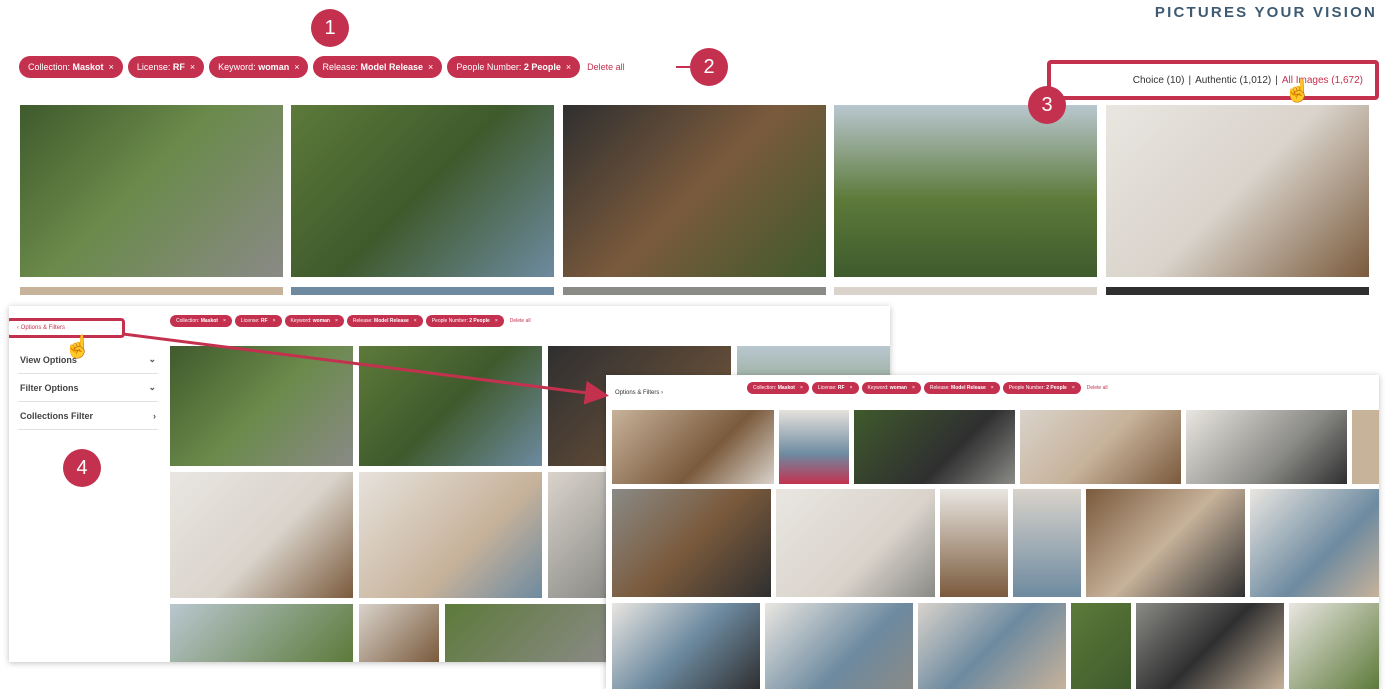 This screenshot has height=689, width=1385. Describe the element at coordinates (261, 633) in the screenshot. I see `photo-greenhouse` at that location.